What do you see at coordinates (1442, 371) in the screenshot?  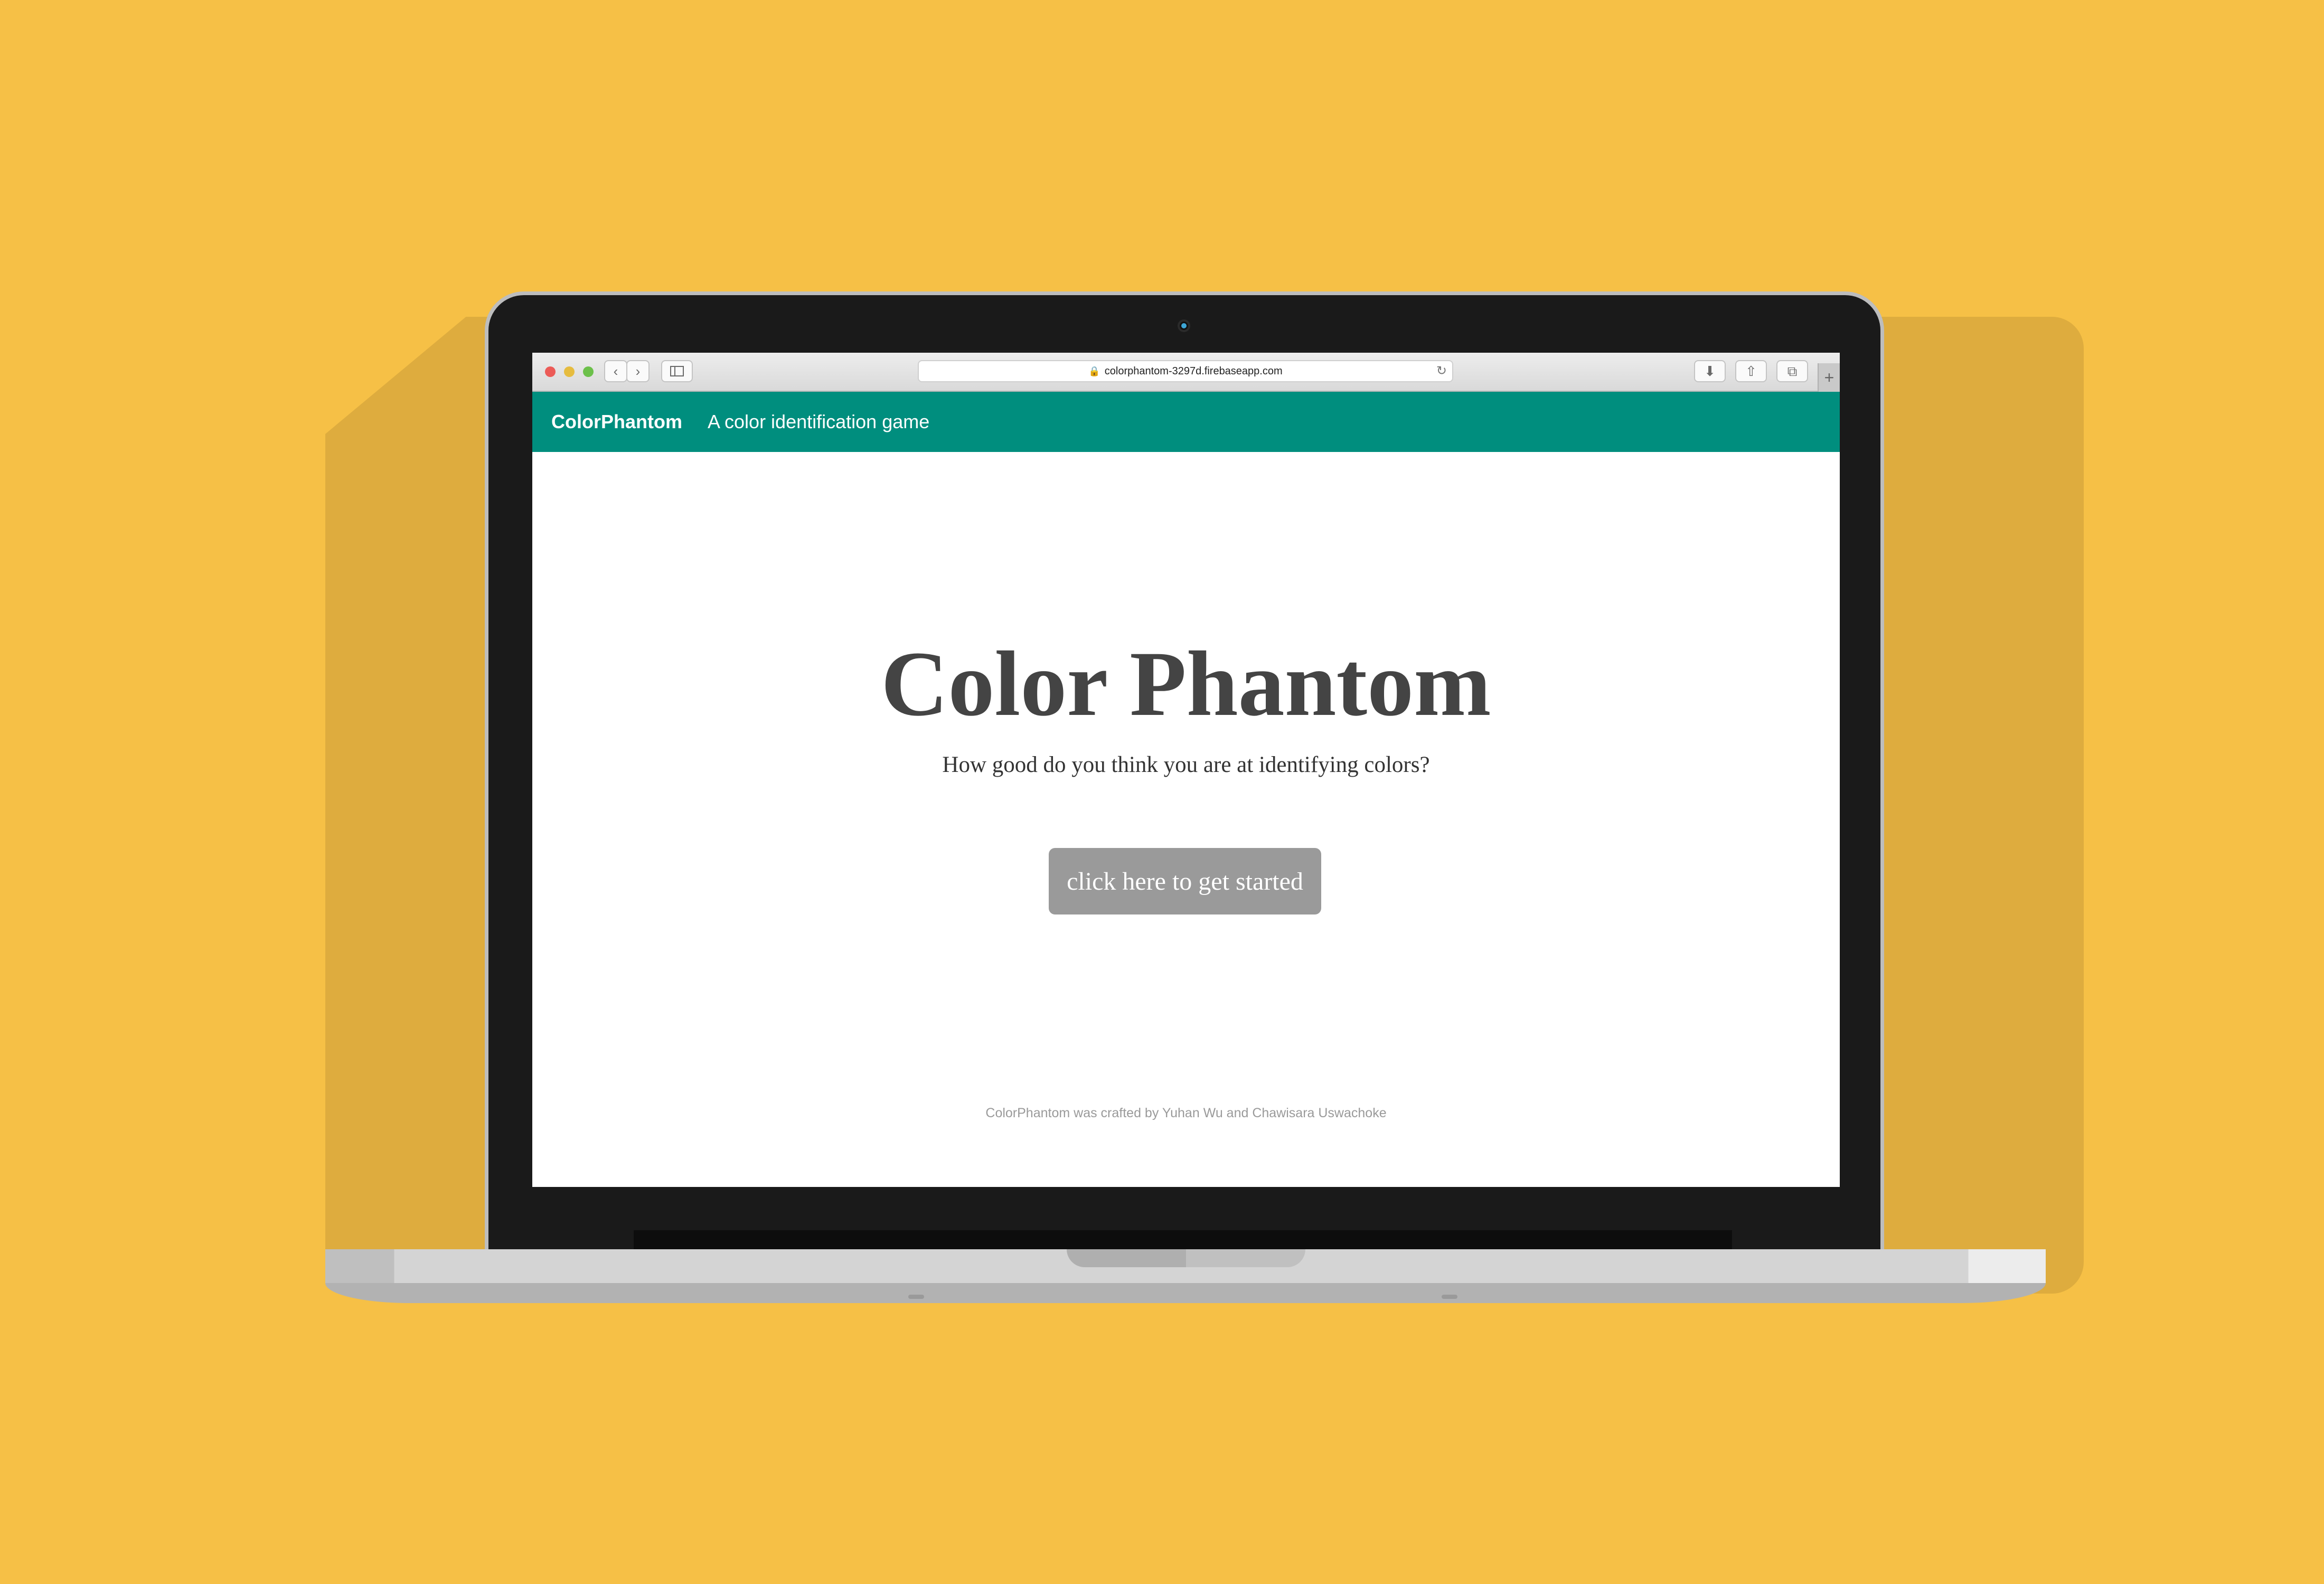 I see `reload-icon: ↻` at bounding box center [1442, 371].